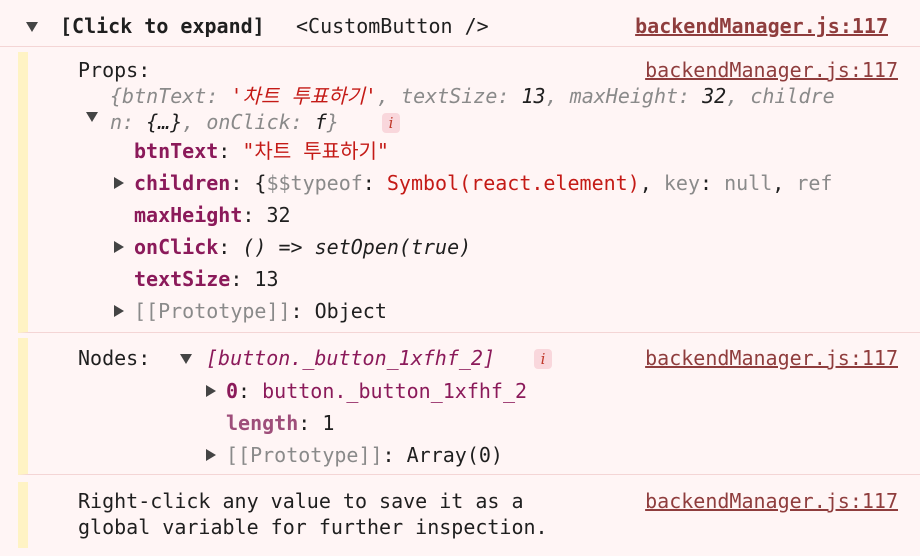  I want to click on node-item-0: 0: button._button_1xfhf_2, so click(376, 391).